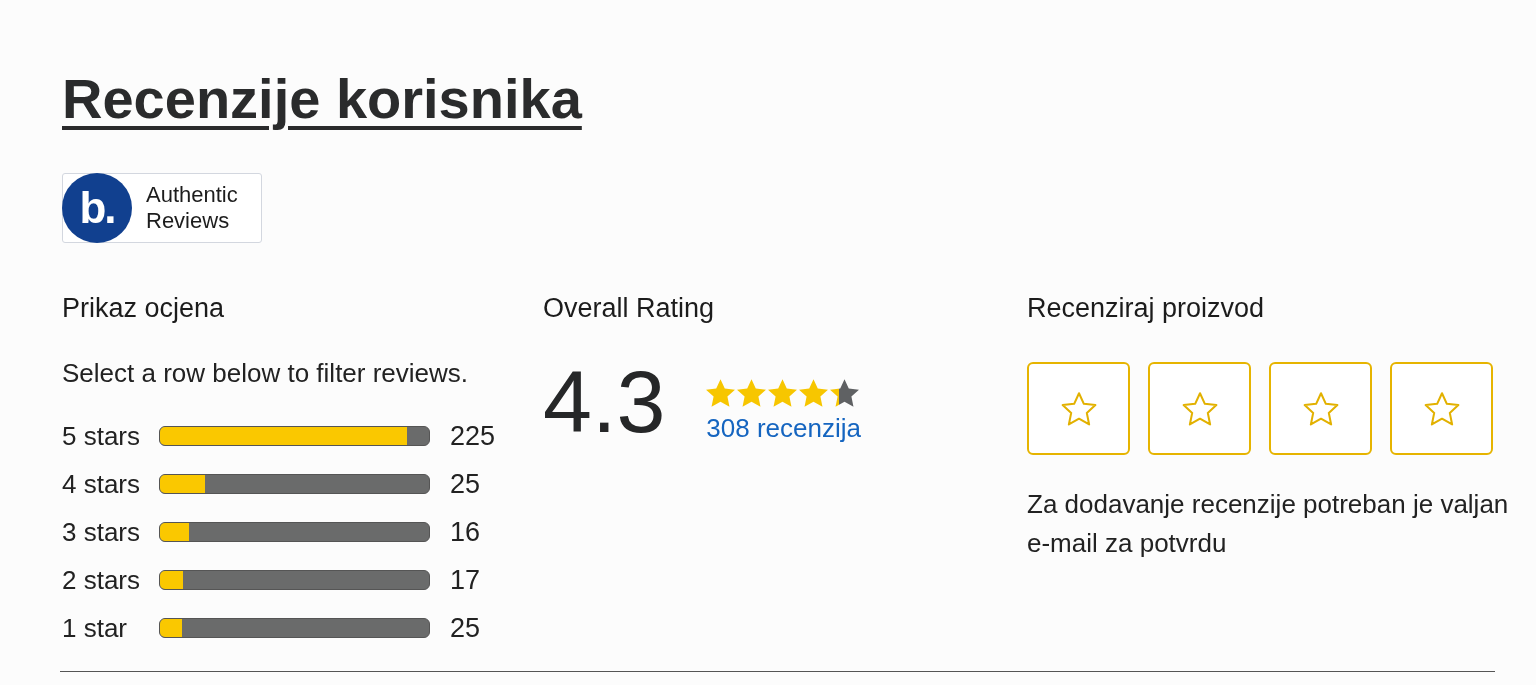 Image resolution: width=1536 pixels, height=685 pixels. I want to click on star-level-label: 3 stars, so click(110, 532).